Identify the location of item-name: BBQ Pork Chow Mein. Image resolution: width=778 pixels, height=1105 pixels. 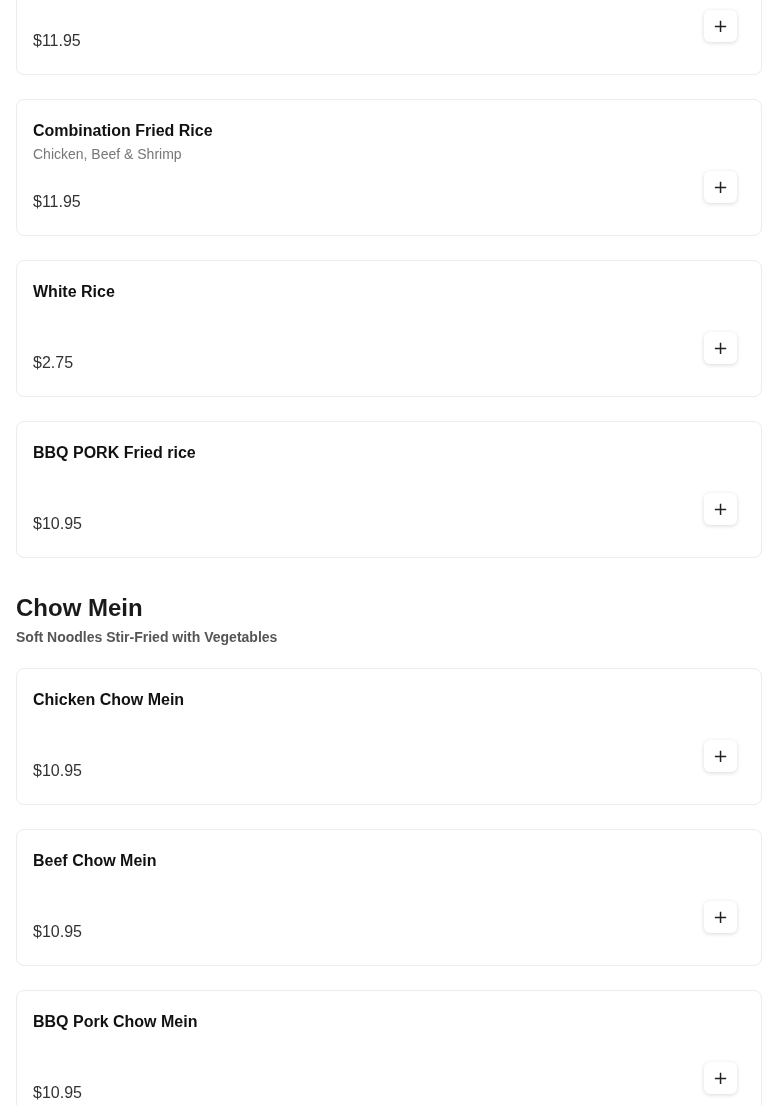
(116, 1022).